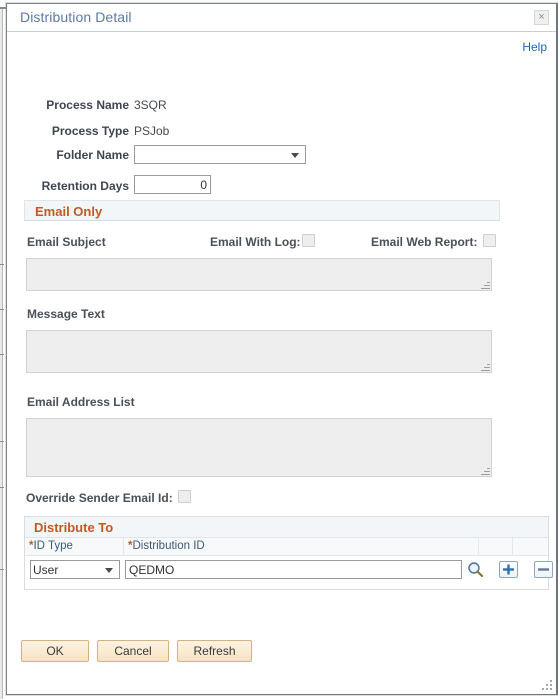 The image size is (558, 699). Describe the element at coordinates (172, 184) in the screenshot. I see `retention-days-input` at that location.